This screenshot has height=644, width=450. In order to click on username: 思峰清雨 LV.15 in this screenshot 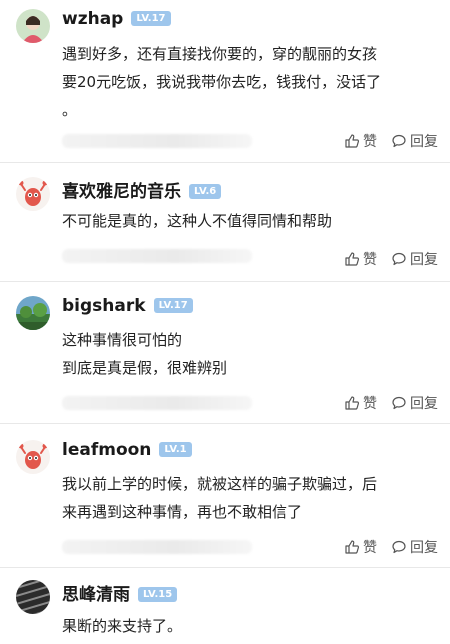, I will do `click(120, 592)`.